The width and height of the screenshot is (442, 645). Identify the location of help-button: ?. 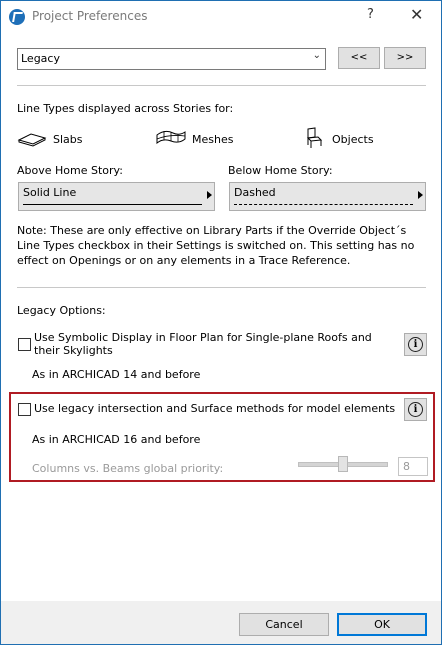
(370, 14).